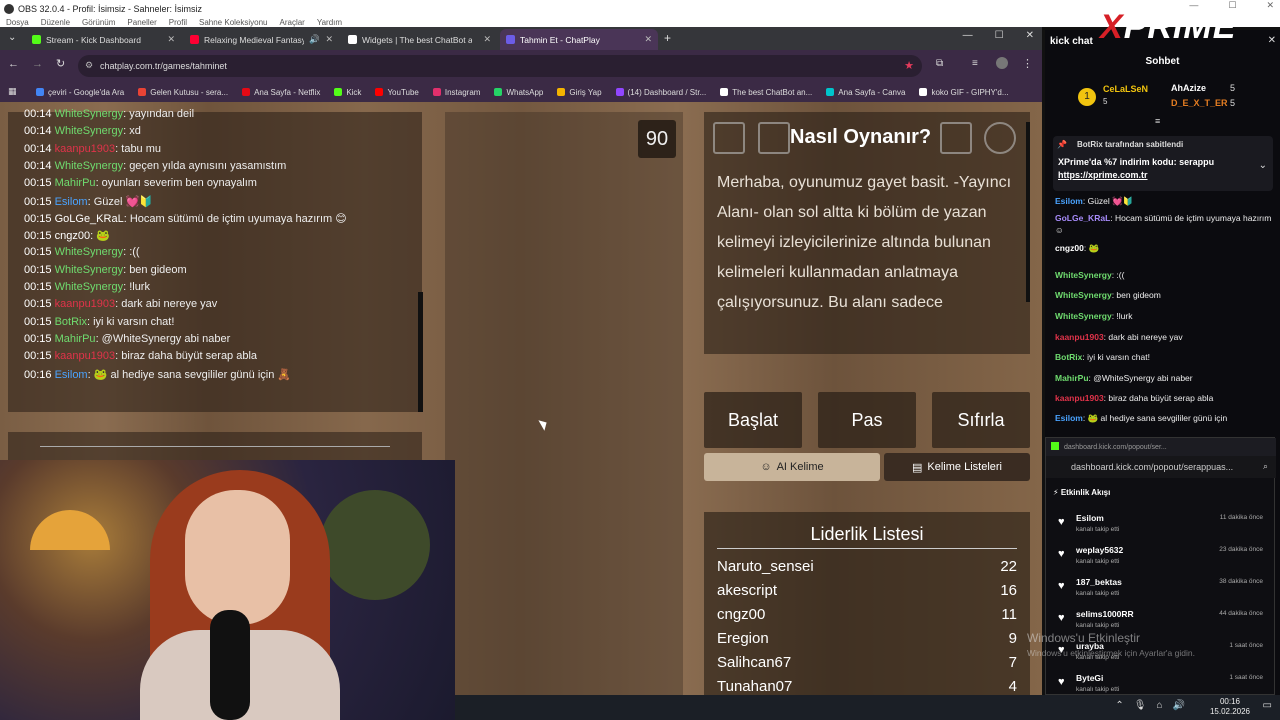 The height and width of the screenshot is (720, 1280). Describe the element at coordinates (1188, 88) in the screenshot. I see `supporter-name: AhAzize` at that location.